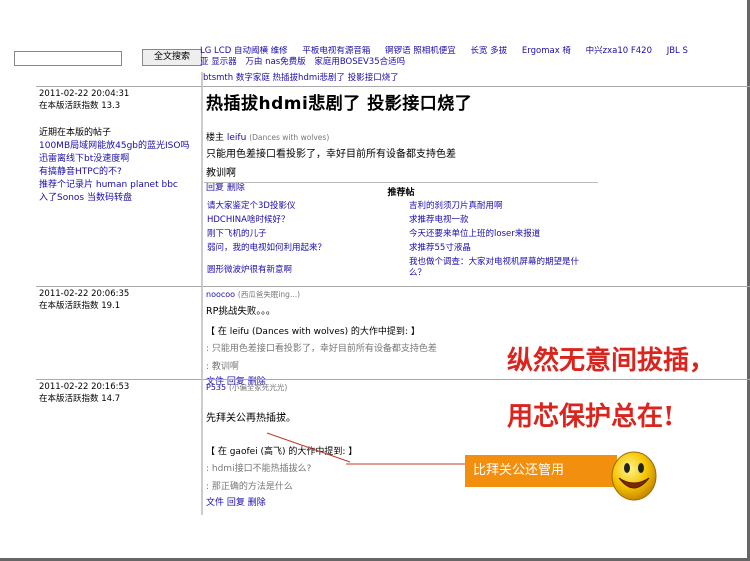  Describe the element at coordinates (313, 332) in the screenshot. I see `quote-header: 【 在 leifu (Dances with wolves) 的大作中提到: 】` at that location.